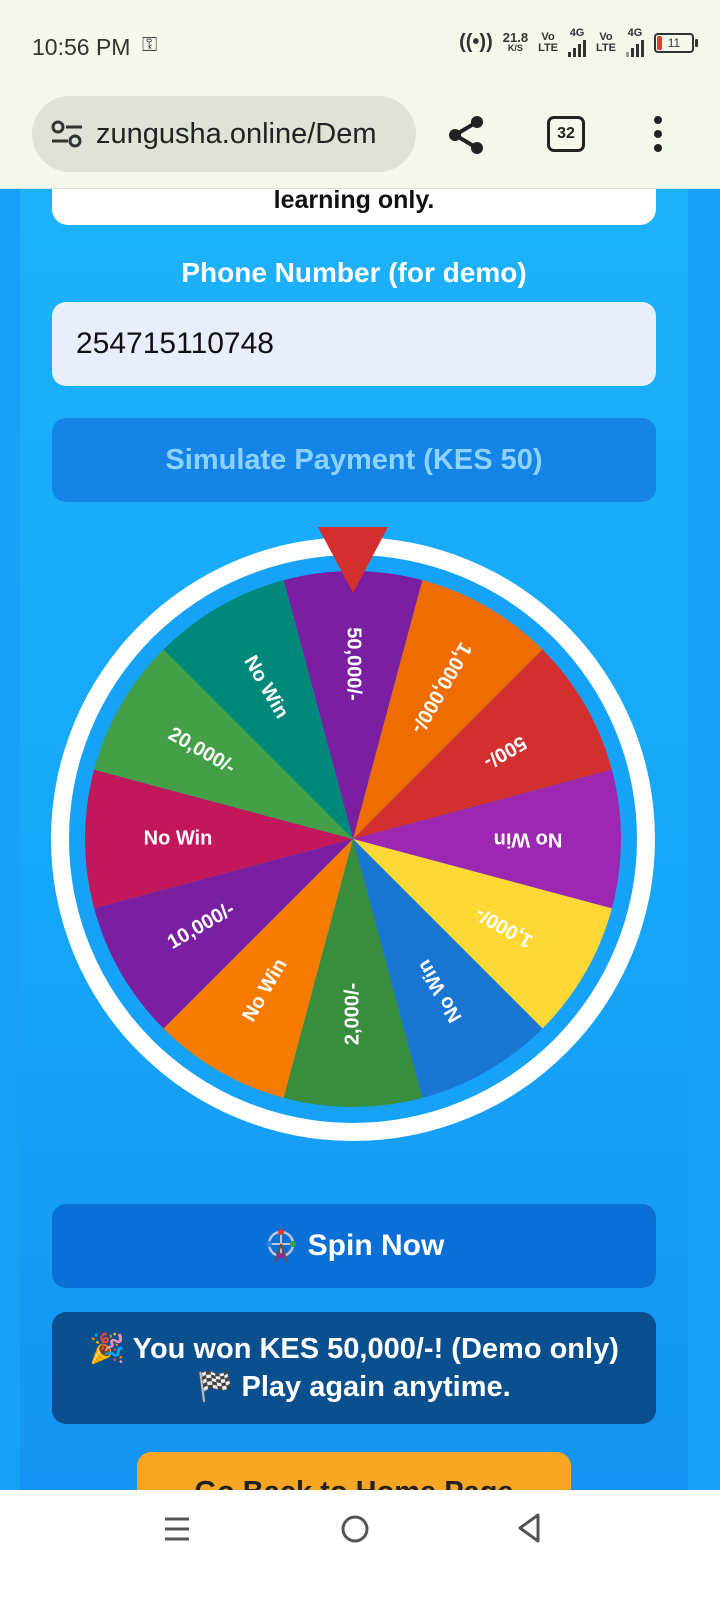 This screenshot has height=1600, width=720. I want to click on simulate-payment-button: Simulate Payment (KES 50), so click(354, 460).